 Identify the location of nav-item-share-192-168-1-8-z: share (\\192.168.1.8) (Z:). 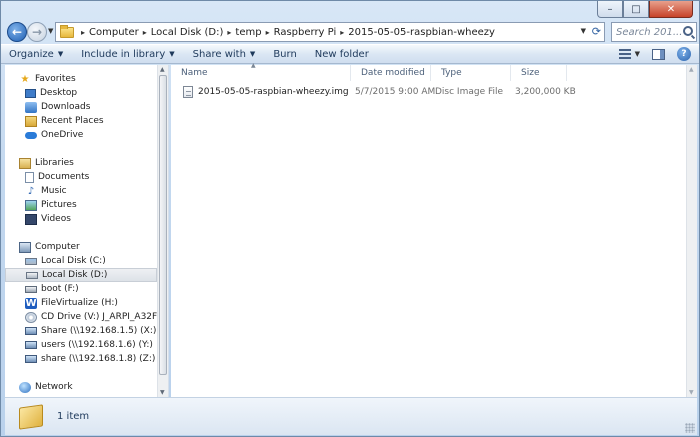
(81, 359).